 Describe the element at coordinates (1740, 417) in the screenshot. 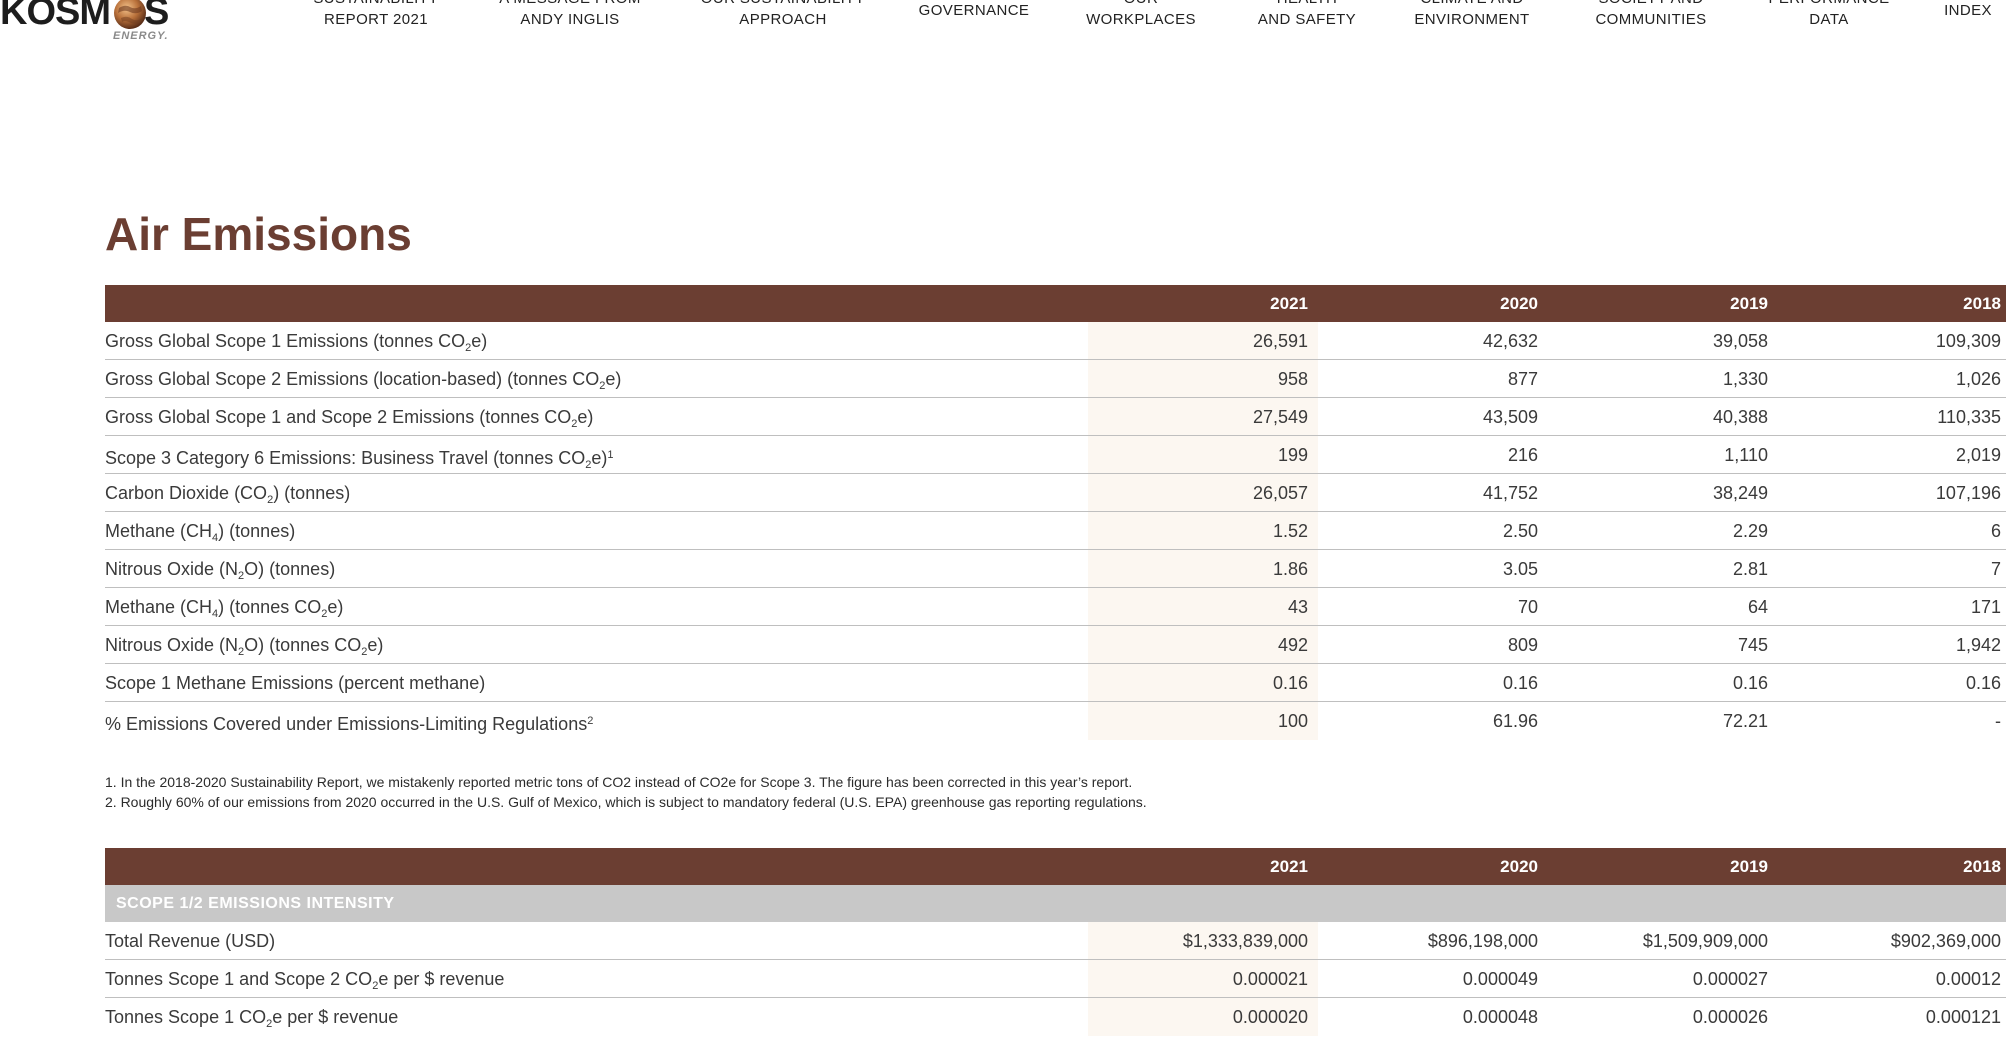

I see `cell-2019: 40,388` at that location.